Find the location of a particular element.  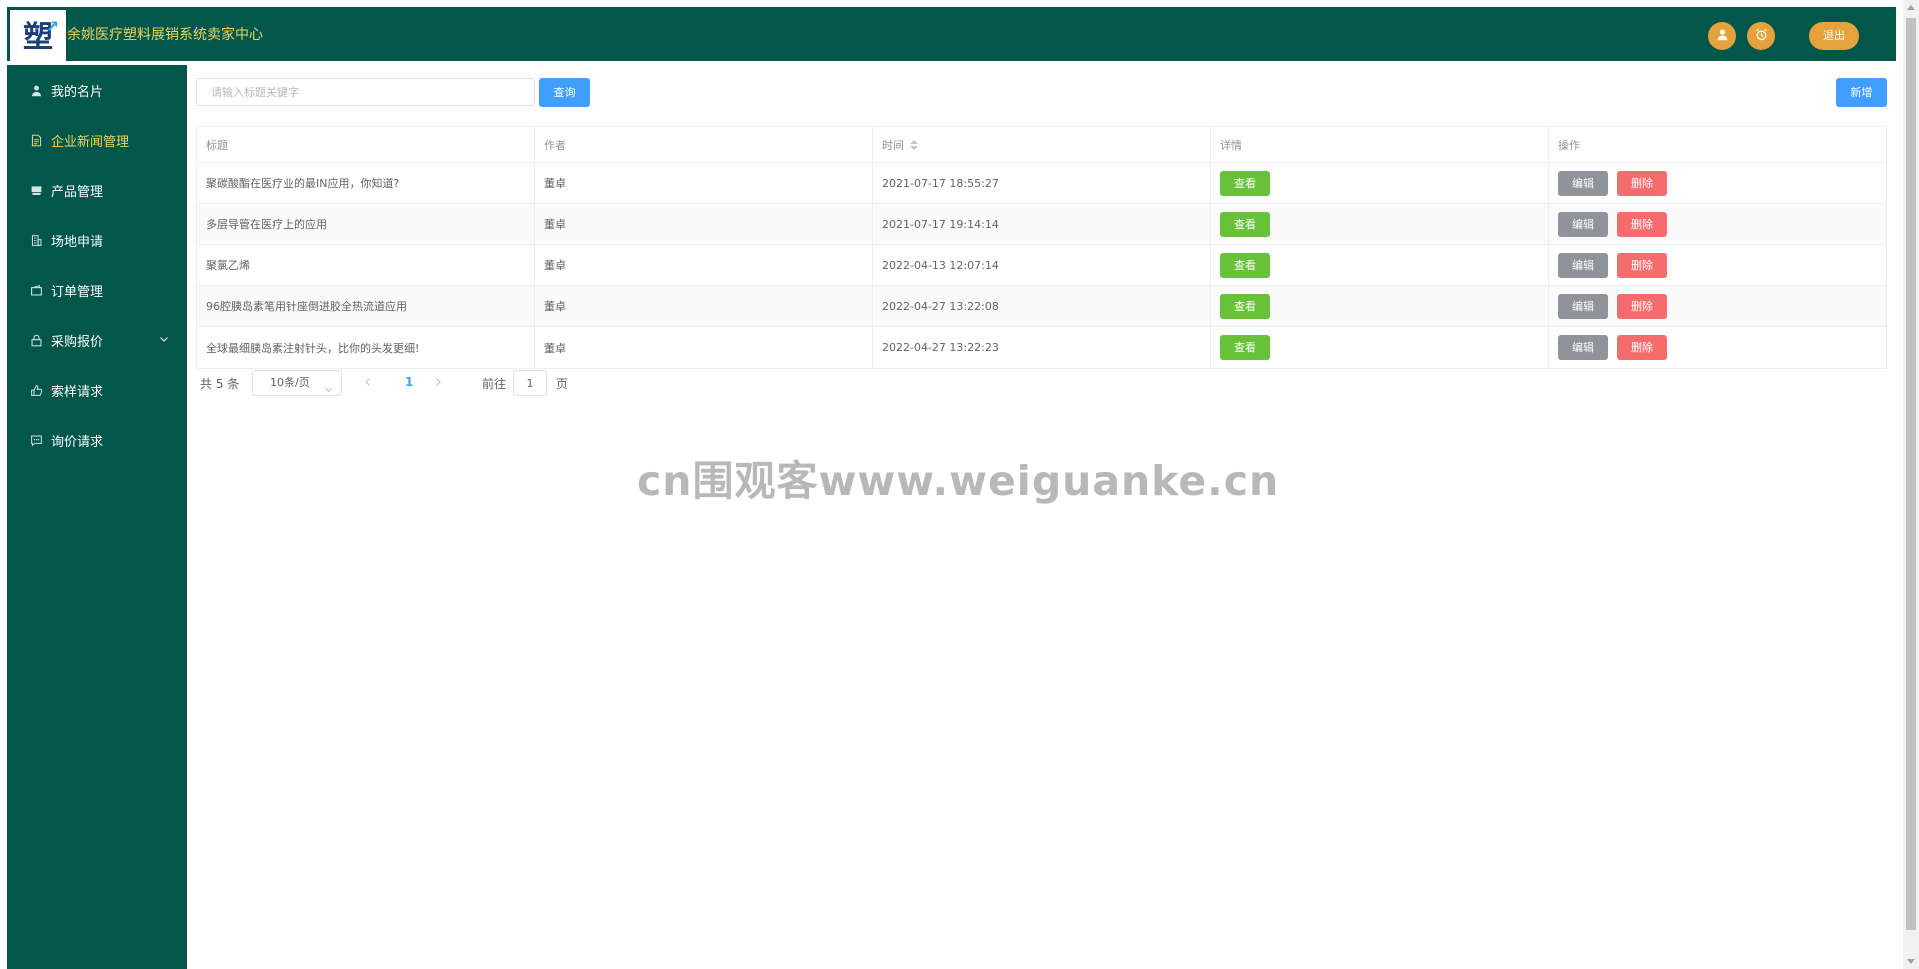

column-header-detail: 详情 is located at coordinates (1380, 144).